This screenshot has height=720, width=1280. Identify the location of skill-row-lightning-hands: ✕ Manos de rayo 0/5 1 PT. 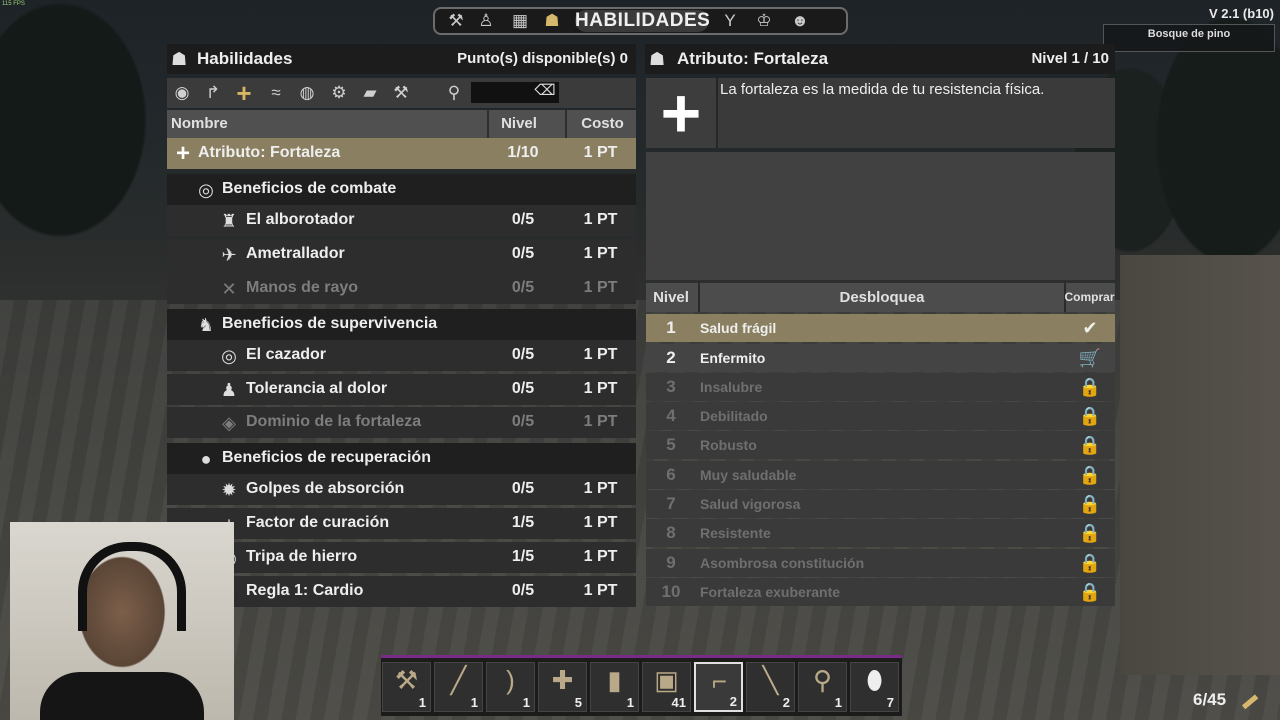
(401, 288).